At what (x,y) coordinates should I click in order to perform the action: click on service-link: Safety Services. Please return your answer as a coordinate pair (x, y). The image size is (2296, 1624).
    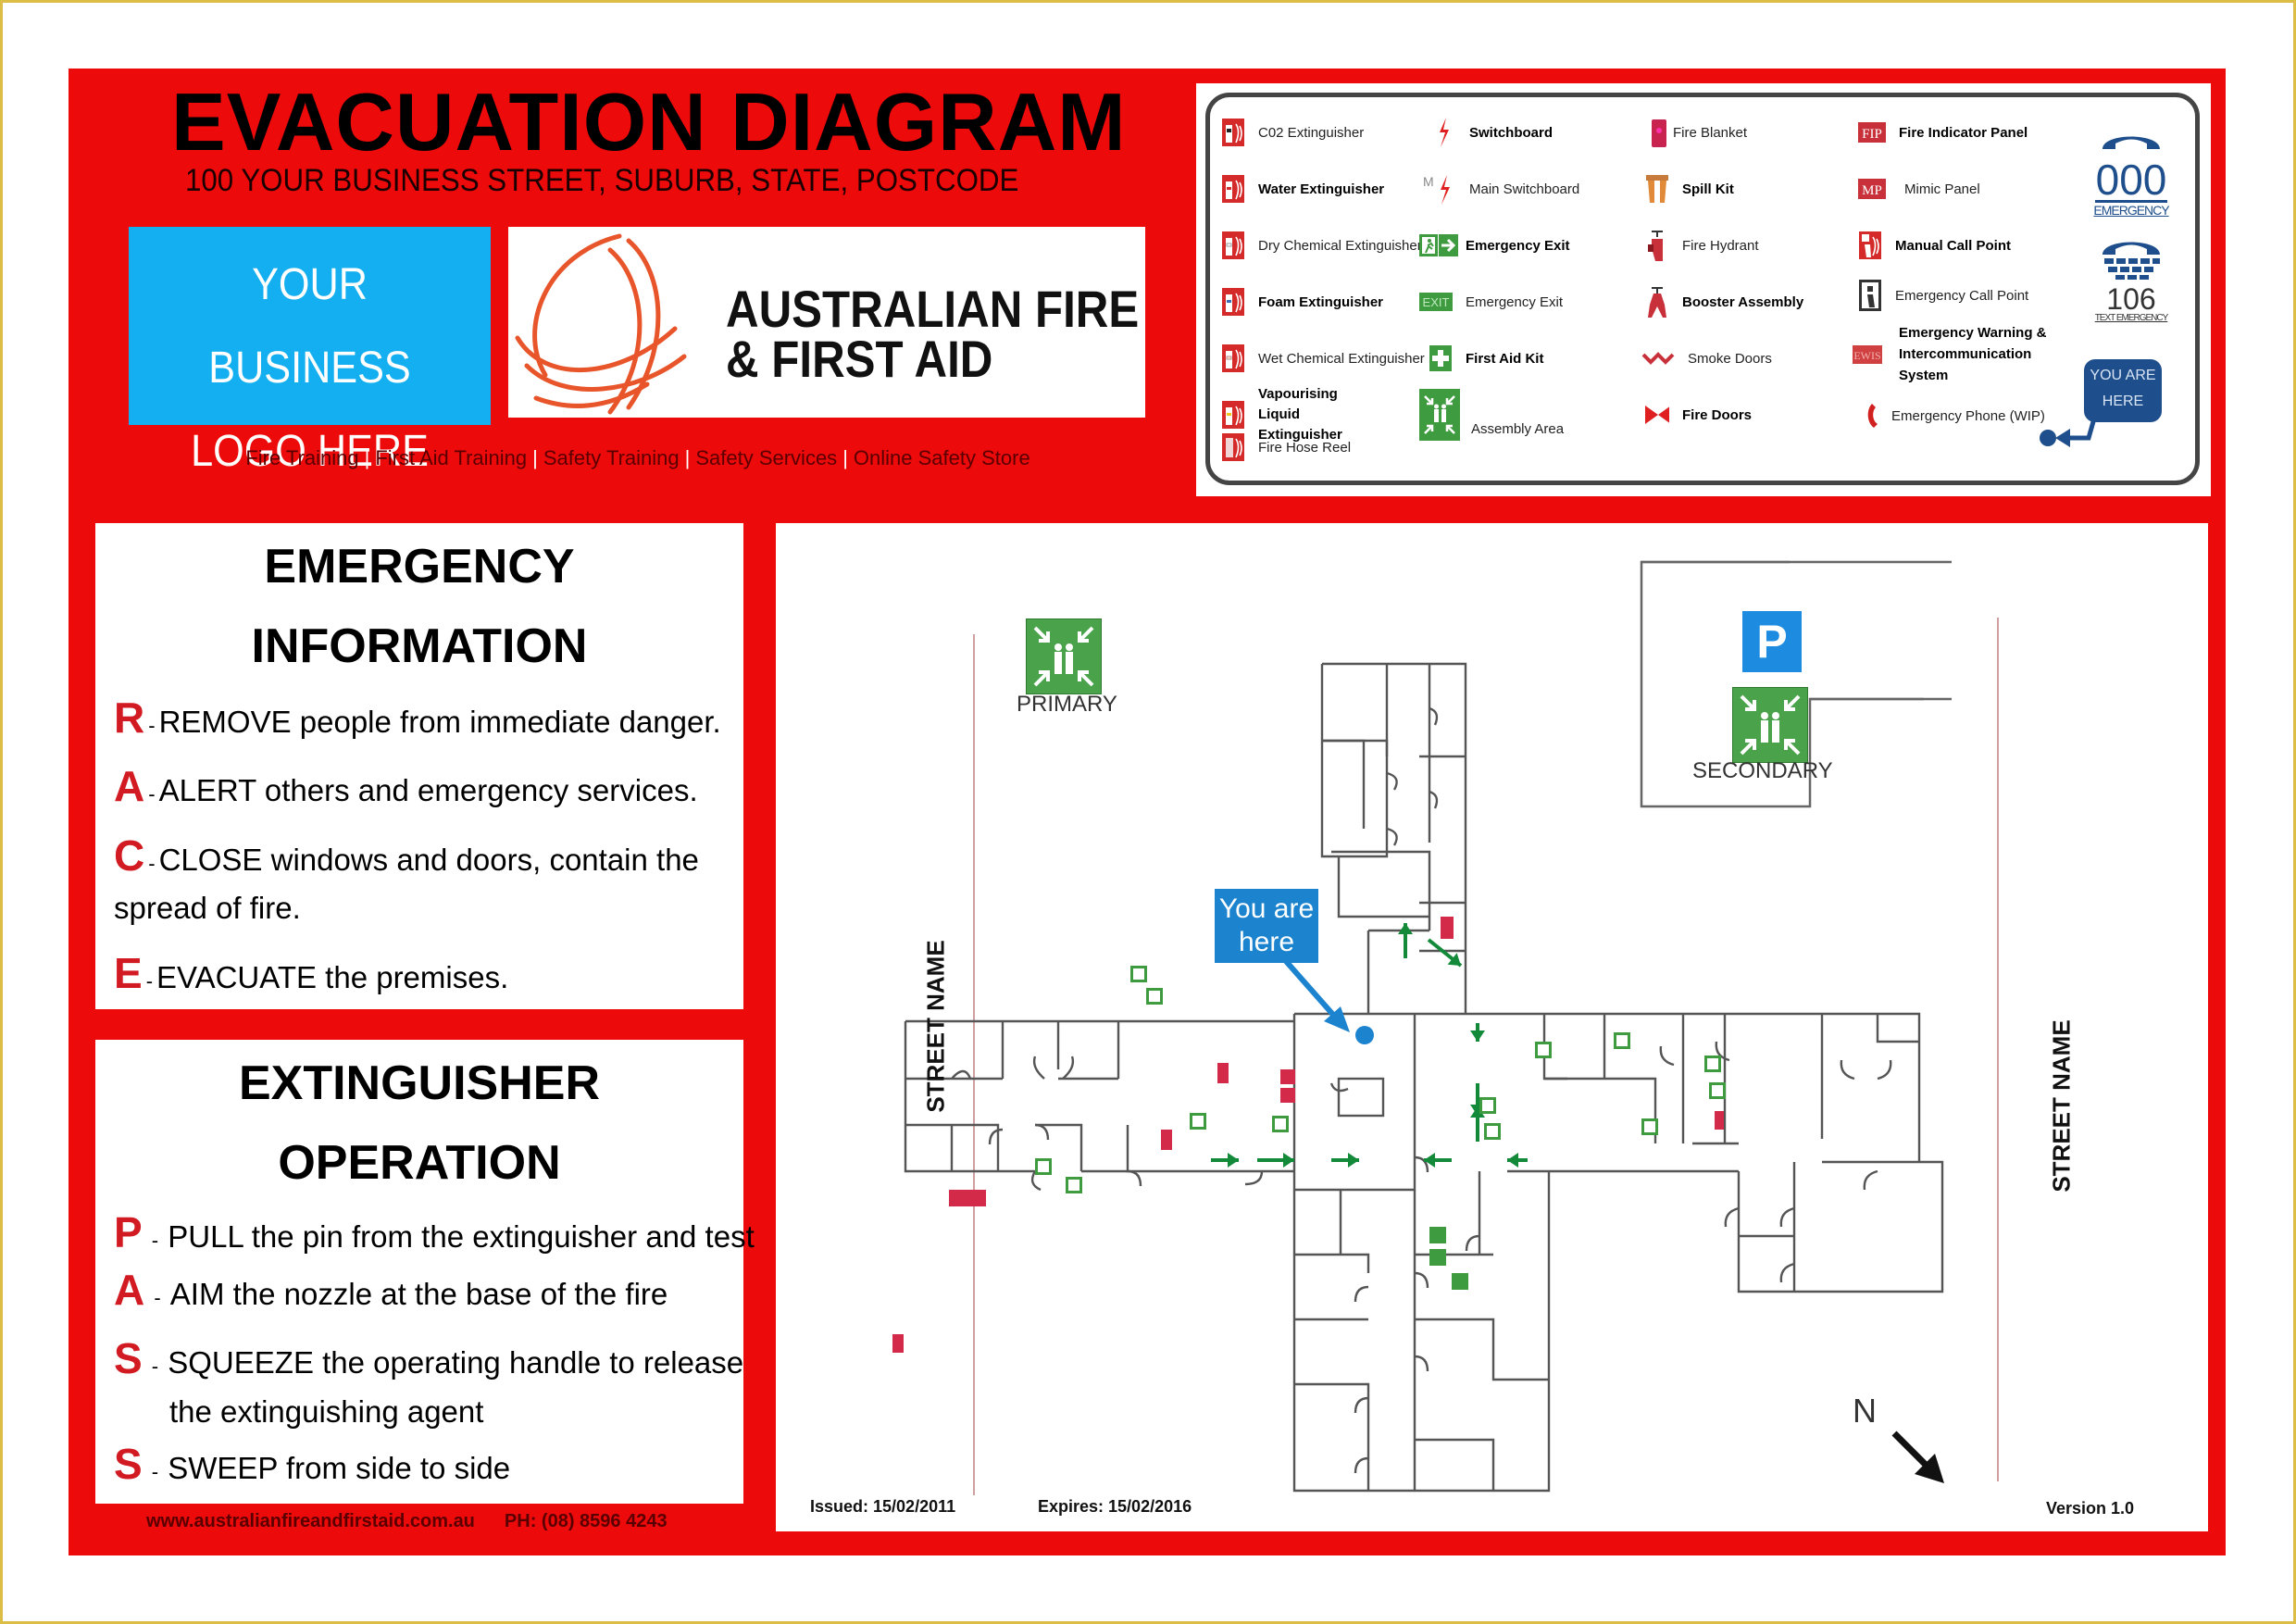
    Looking at the image, I should click on (766, 457).